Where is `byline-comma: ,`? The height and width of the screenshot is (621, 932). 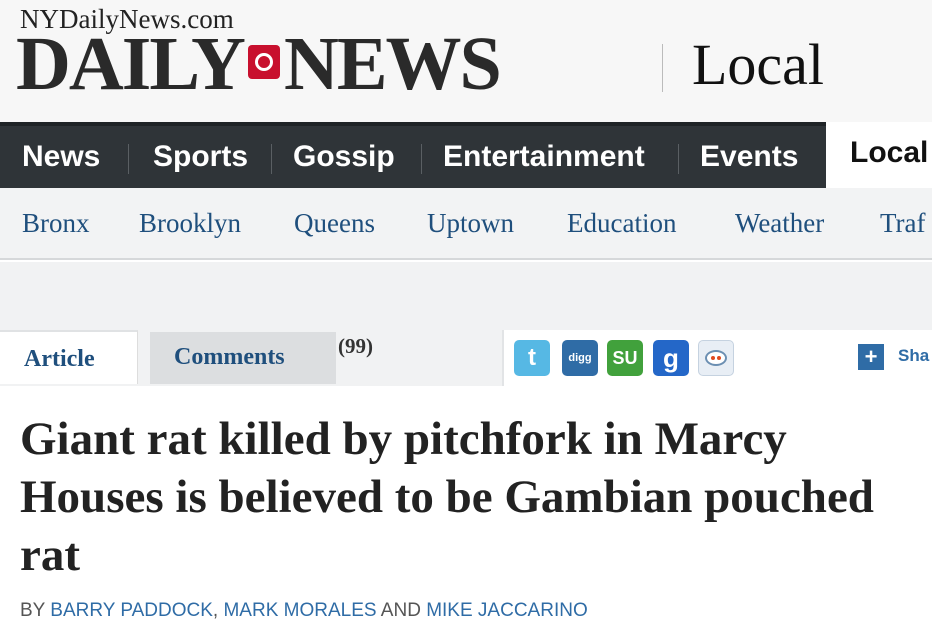 byline-comma: , is located at coordinates (215, 610).